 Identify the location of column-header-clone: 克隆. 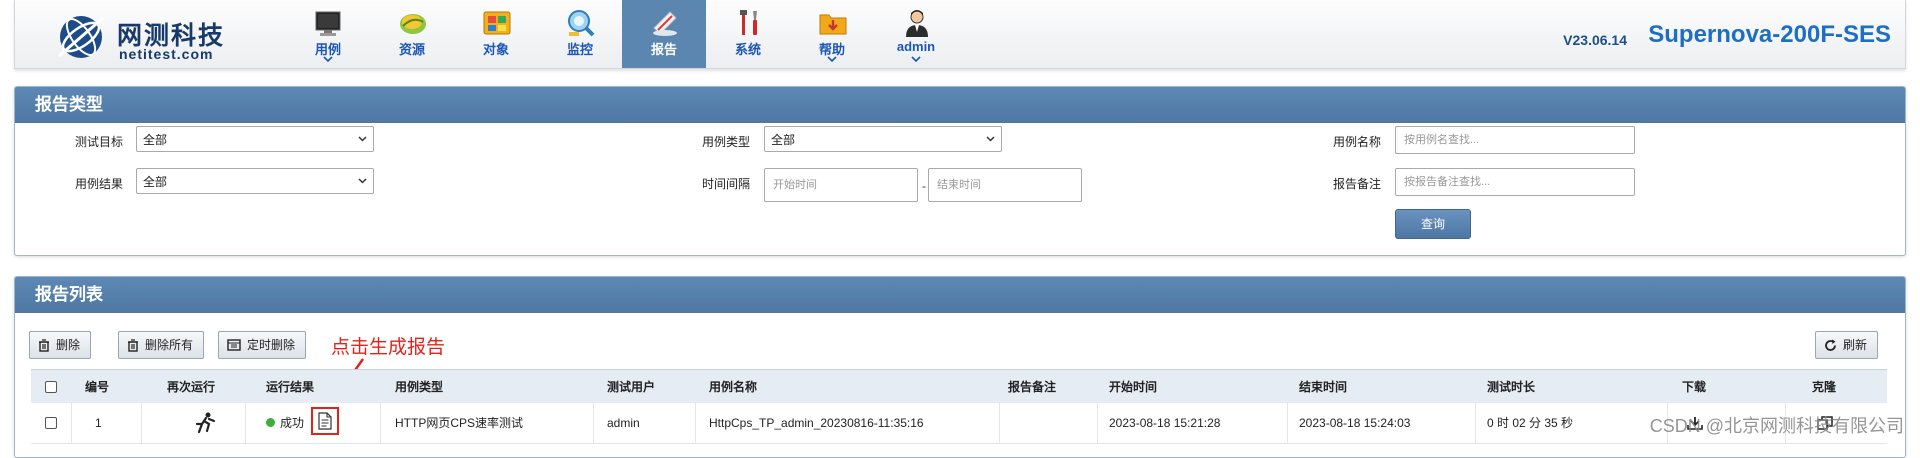
(1824, 387).